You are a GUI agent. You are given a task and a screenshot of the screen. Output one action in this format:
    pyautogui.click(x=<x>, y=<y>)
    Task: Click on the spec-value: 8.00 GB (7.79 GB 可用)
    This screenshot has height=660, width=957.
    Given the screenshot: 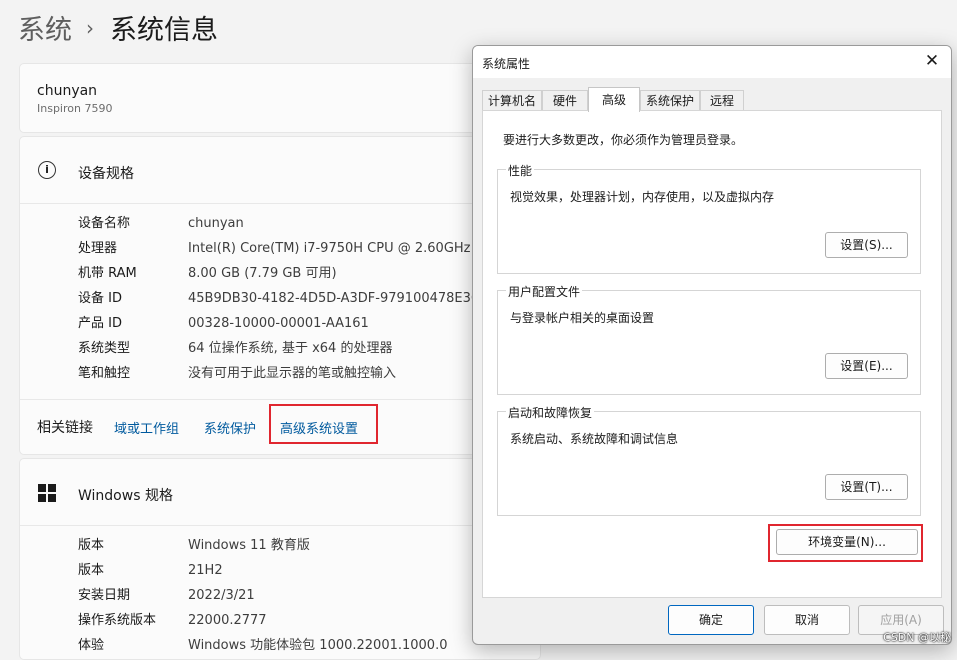 What is the action you would take?
    pyautogui.click(x=262, y=273)
    